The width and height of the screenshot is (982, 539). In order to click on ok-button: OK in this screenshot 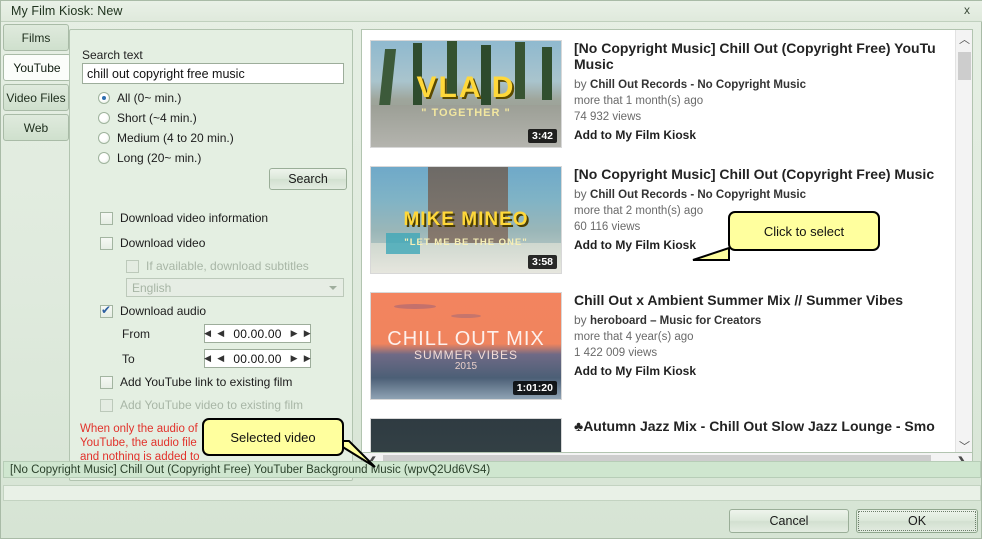, I will do `click(917, 521)`.